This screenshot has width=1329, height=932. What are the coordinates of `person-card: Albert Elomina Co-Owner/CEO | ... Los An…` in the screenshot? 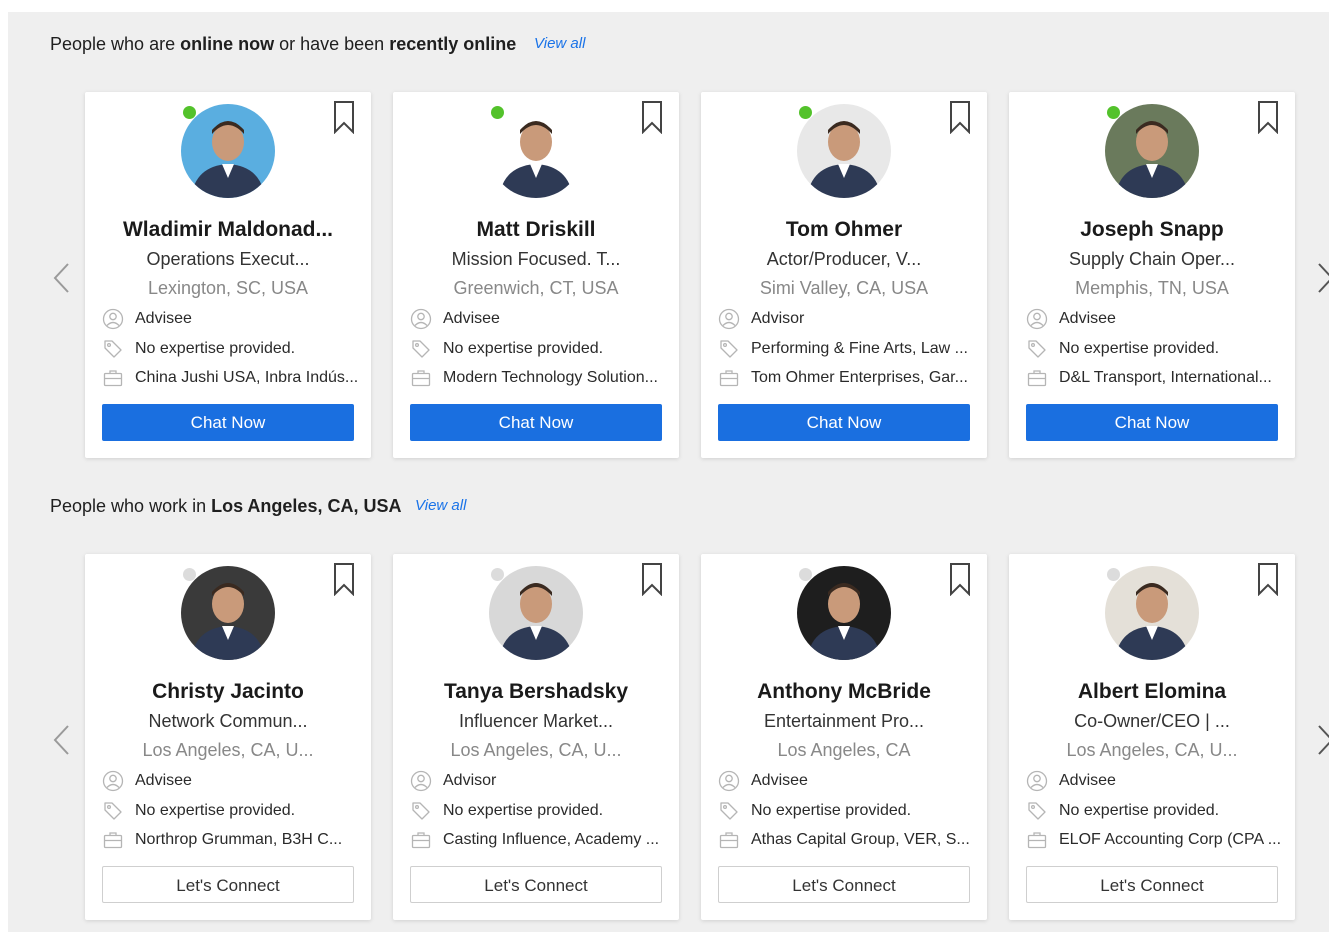 It's located at (1152, 737).